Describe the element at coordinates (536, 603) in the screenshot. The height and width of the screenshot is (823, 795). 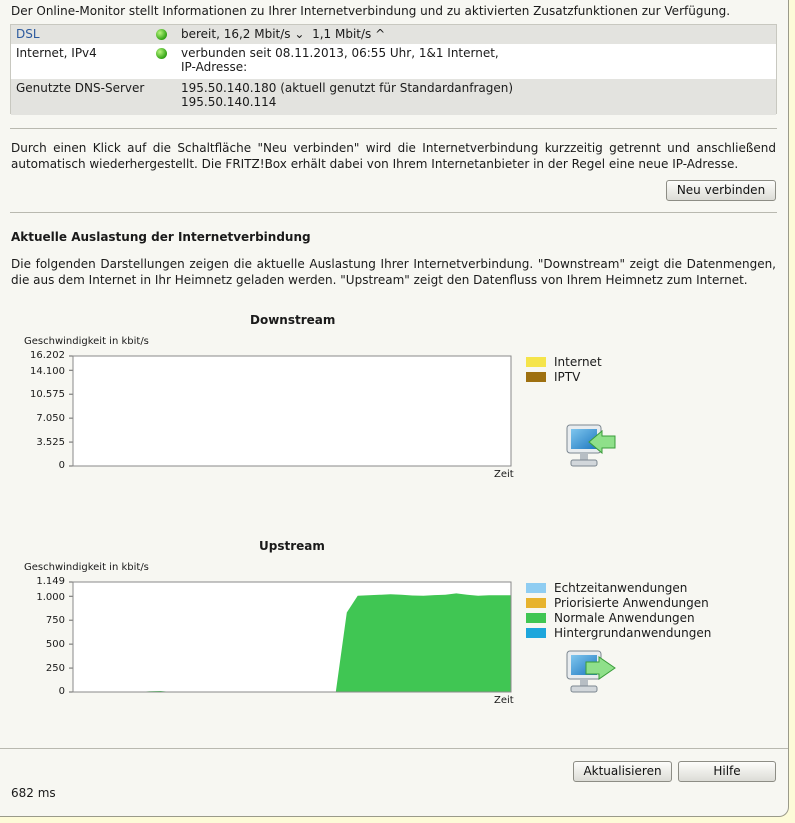
I see `legend-swatch-prioritized` at that location.